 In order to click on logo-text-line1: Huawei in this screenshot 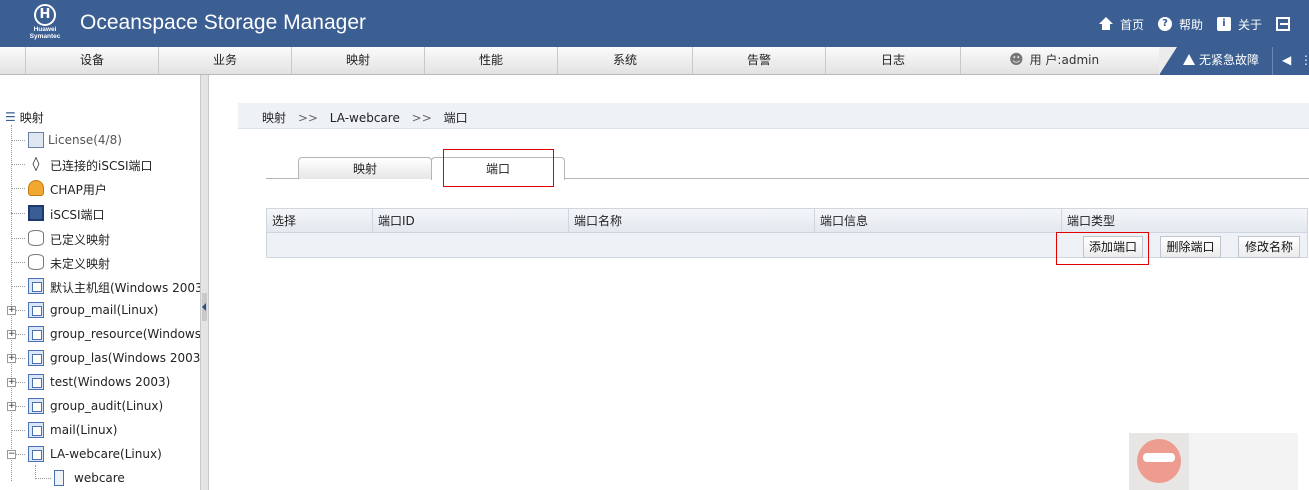, I will do `click(45, 29)`.